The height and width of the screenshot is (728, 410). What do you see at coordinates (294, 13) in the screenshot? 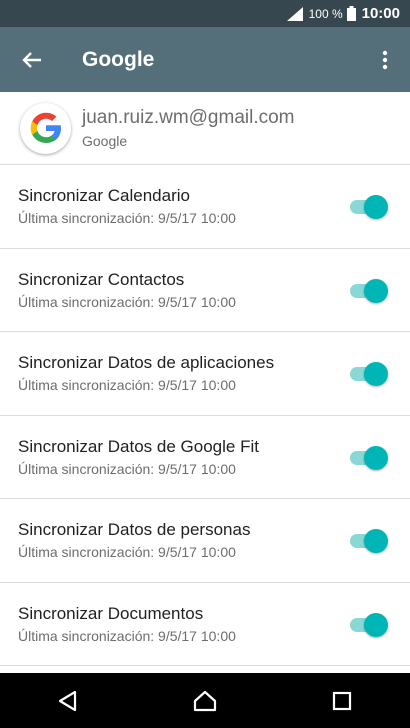
I see `signal-icon` at bounding box center [294, 13].